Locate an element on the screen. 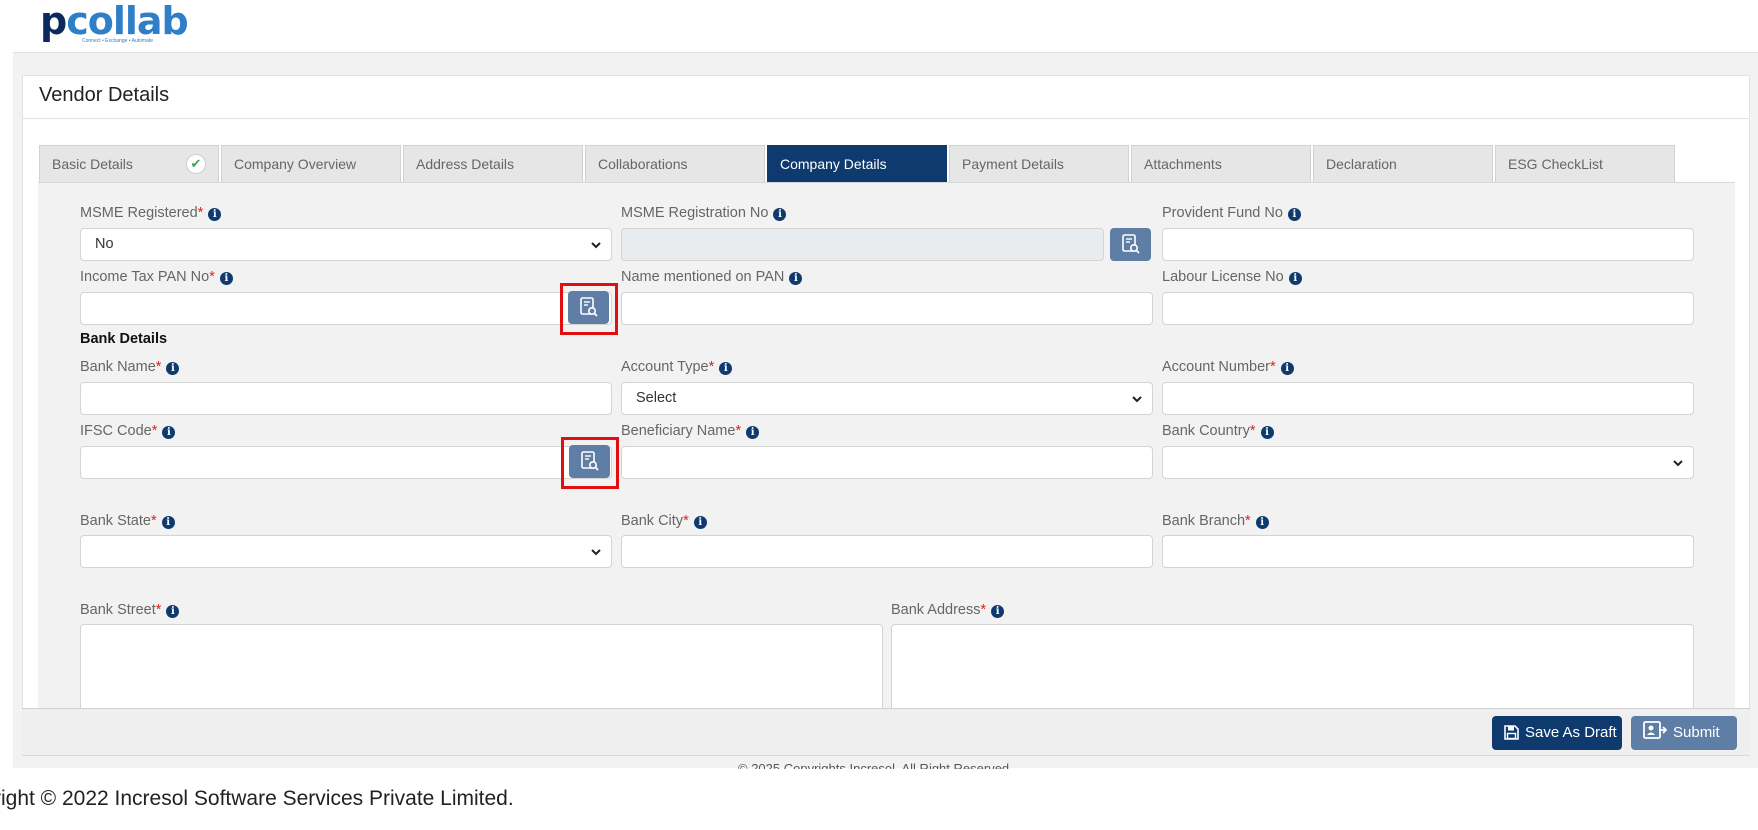  account-type-label: Account Type* i is located at coordinates (677, 367).